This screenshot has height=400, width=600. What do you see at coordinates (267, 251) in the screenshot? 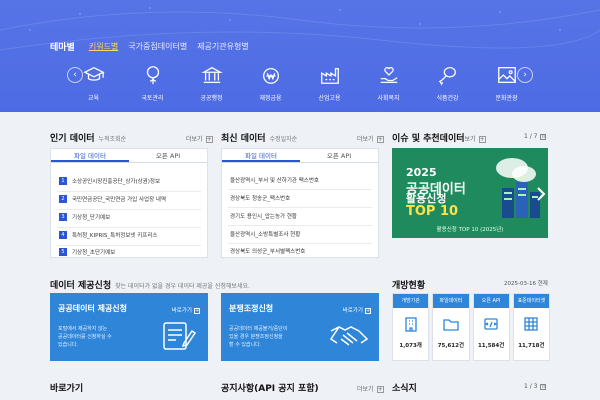
I see `list-item: 경상북도 의성군_부서별팩스번호` at bounding box center [267, 251].